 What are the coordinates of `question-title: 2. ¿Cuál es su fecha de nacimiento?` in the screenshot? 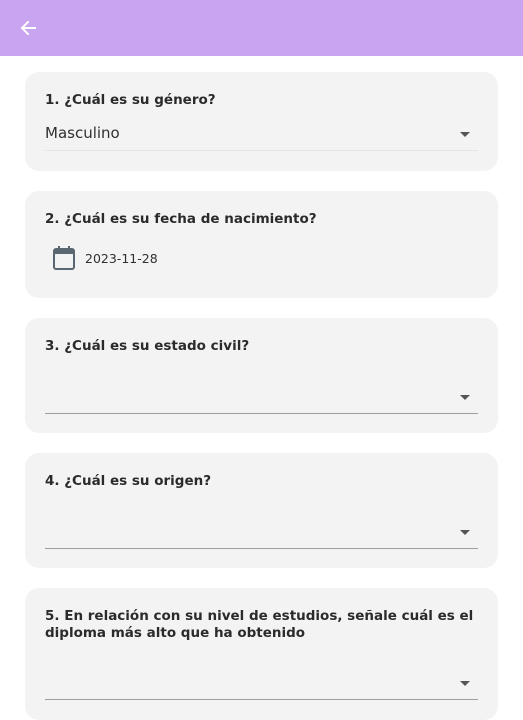 It's located at (181, 219).